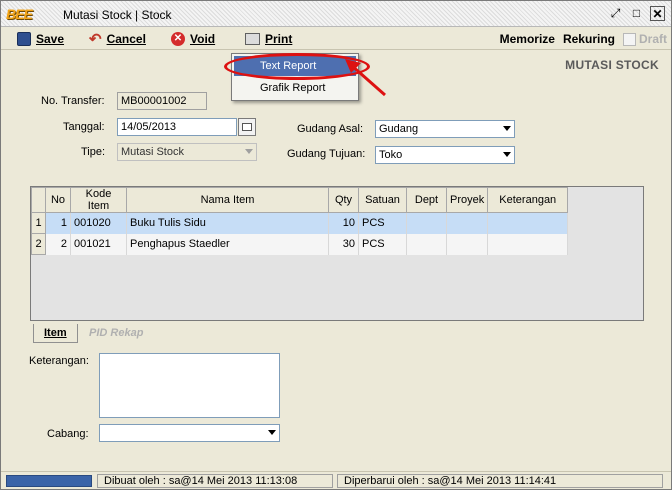 This screenshot has width=672, height=490. Describe the element at coordinates (657, 13) in the screenshot. I see `close-icon: ✕` at that location.